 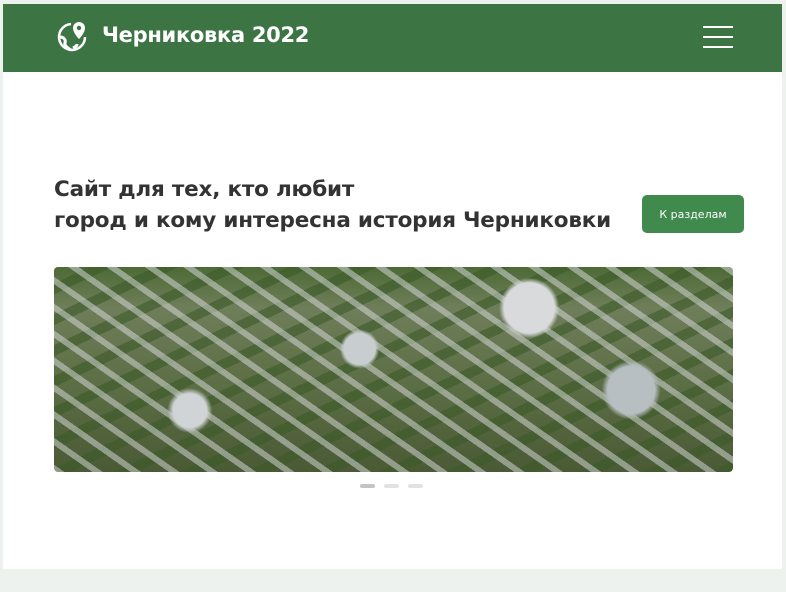 What do you see at coordinates (73, 38) in the screenshot?
I see `globe-pin-icon` at bounding box center [73, 38].